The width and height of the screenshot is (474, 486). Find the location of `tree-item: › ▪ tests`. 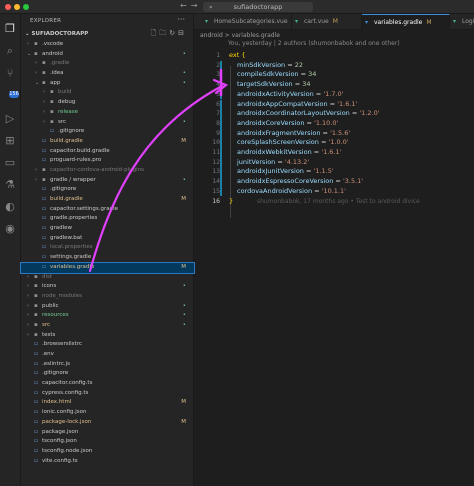

tree-item: › ▪ tests is located at coordinates (107, 336).